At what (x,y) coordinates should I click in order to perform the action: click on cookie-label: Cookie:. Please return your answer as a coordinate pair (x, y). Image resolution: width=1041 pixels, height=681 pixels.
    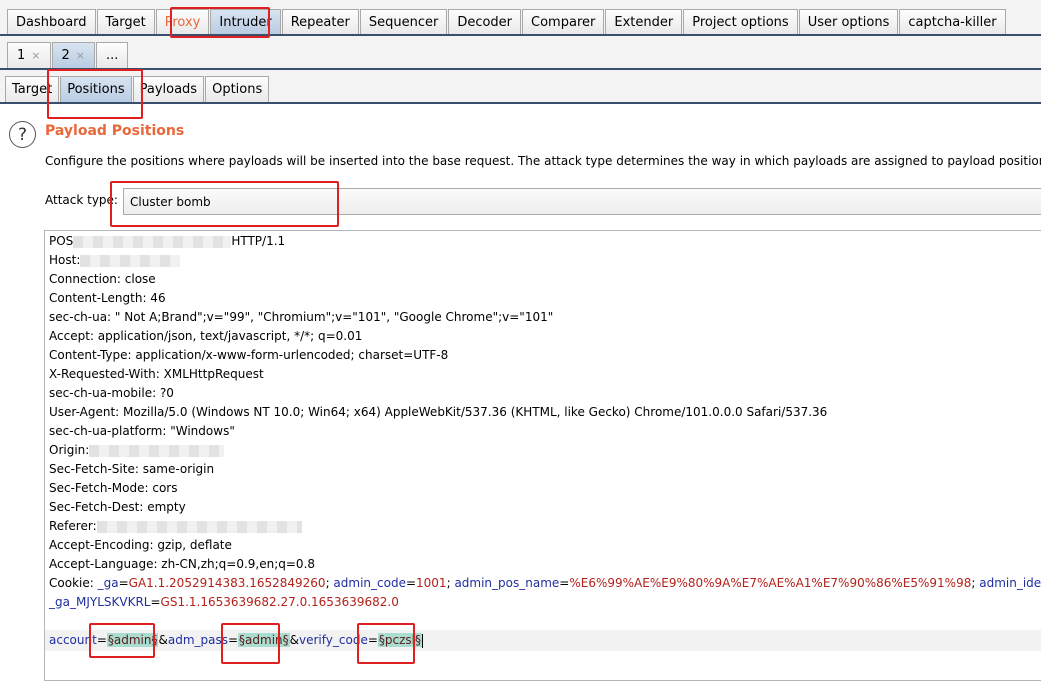
    Looking at the image, I should click on (73, 583).